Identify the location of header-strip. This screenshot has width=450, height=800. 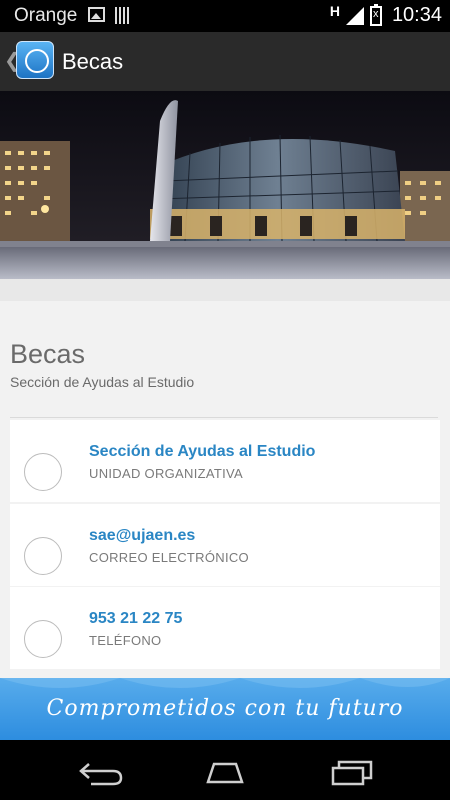
(225, 290).